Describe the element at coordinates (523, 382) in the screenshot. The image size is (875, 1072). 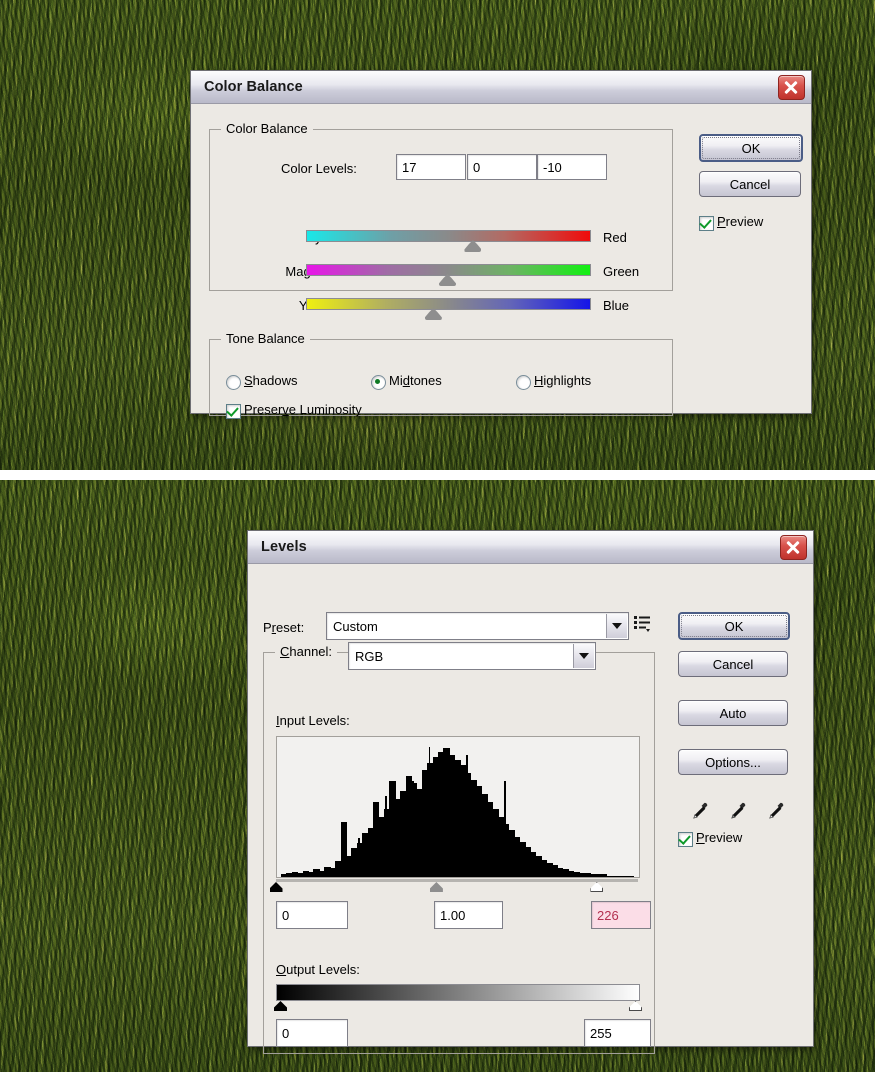
I see `radio-highlights` at that location.